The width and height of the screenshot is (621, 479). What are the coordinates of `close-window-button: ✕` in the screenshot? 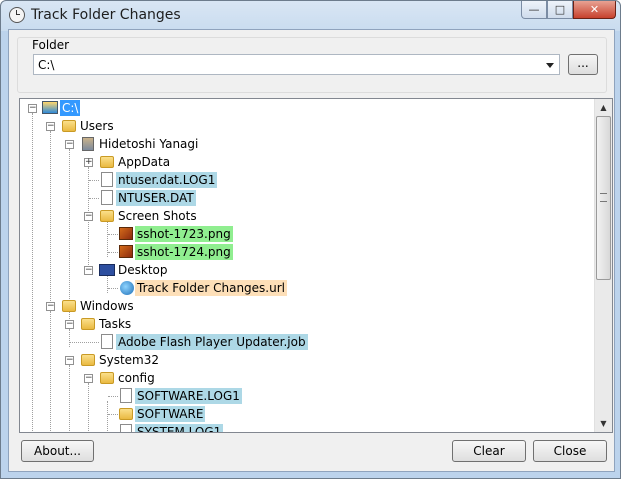 It's located at (594, 10).